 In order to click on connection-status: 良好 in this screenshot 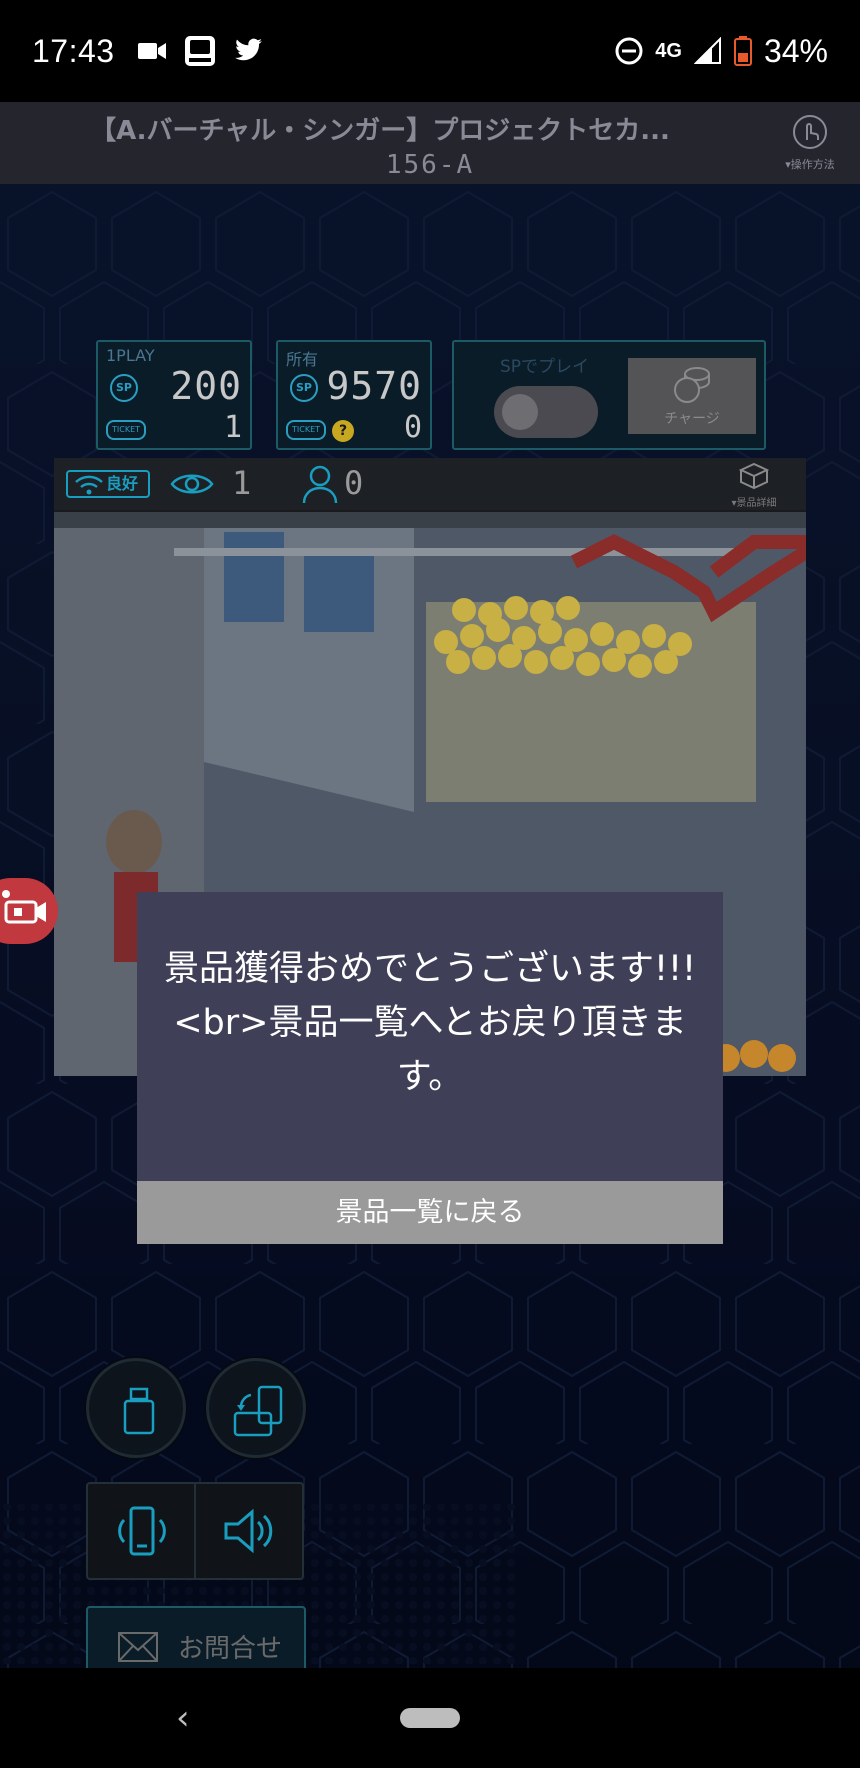, I will do `click(108, 484)`.